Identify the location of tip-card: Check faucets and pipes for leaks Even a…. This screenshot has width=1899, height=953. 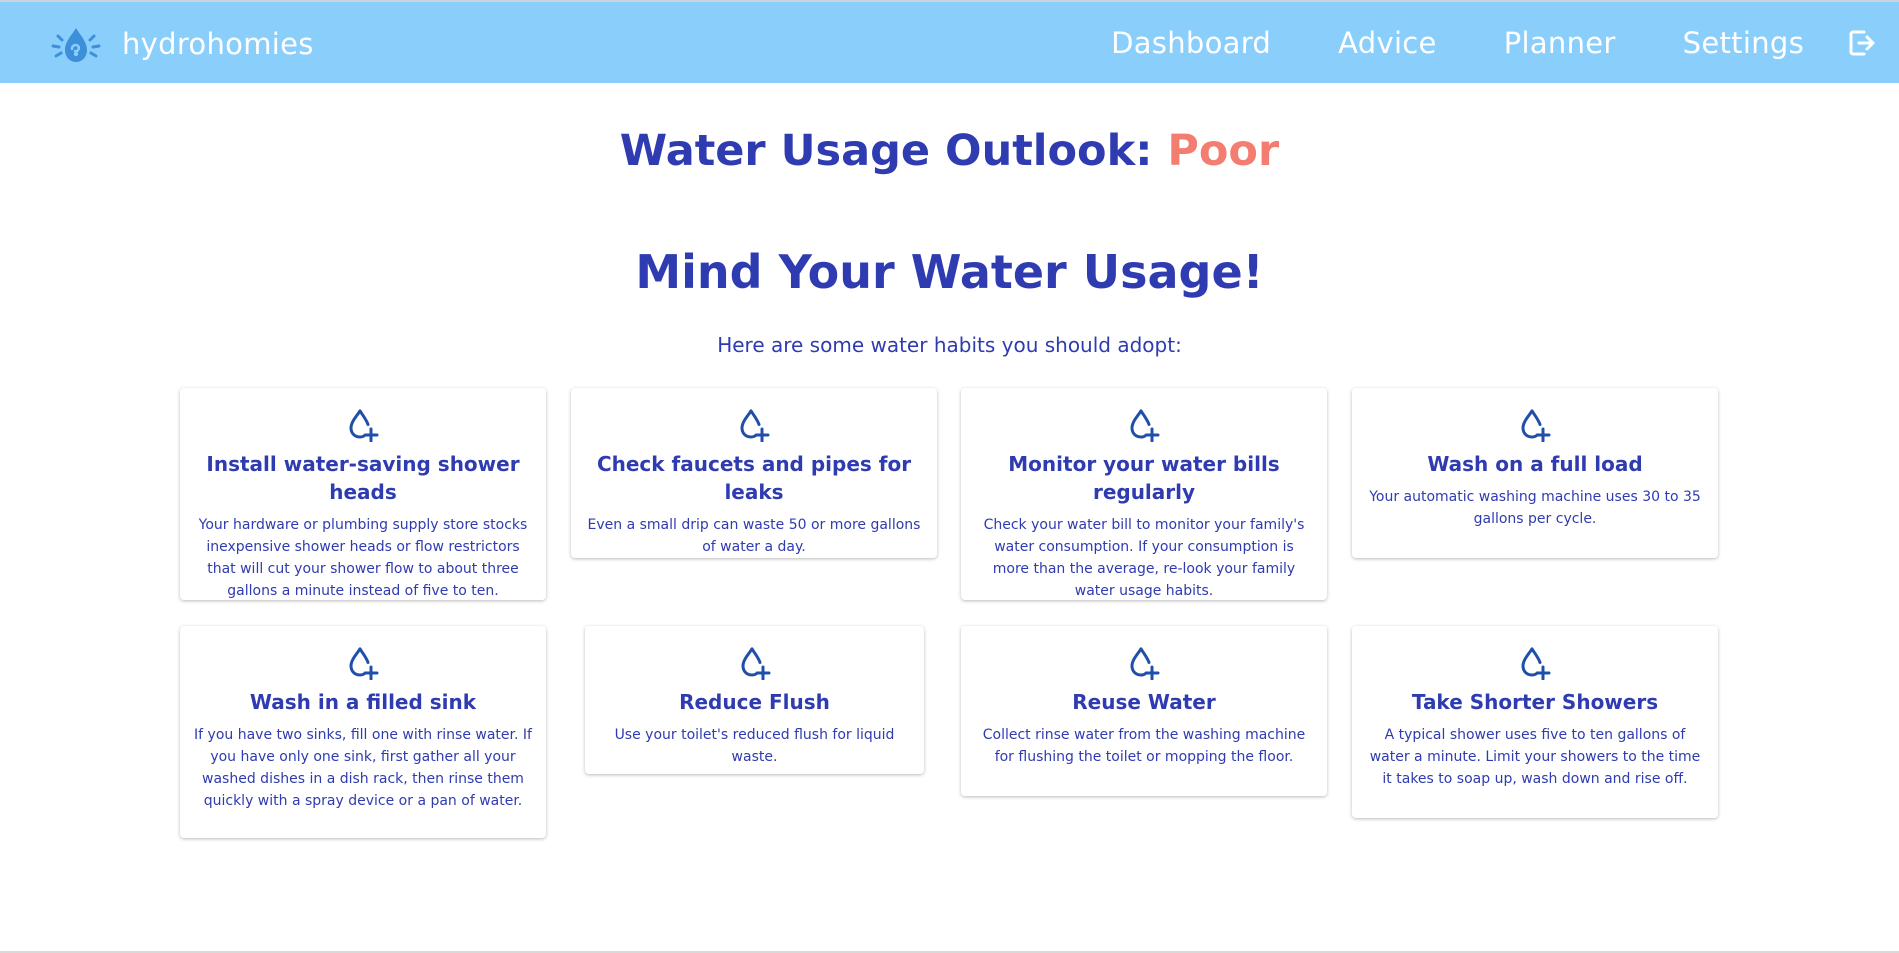
(754, 473).